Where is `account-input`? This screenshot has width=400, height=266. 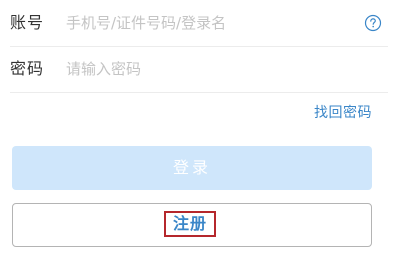
account-input is located at coordinates (206, 23).